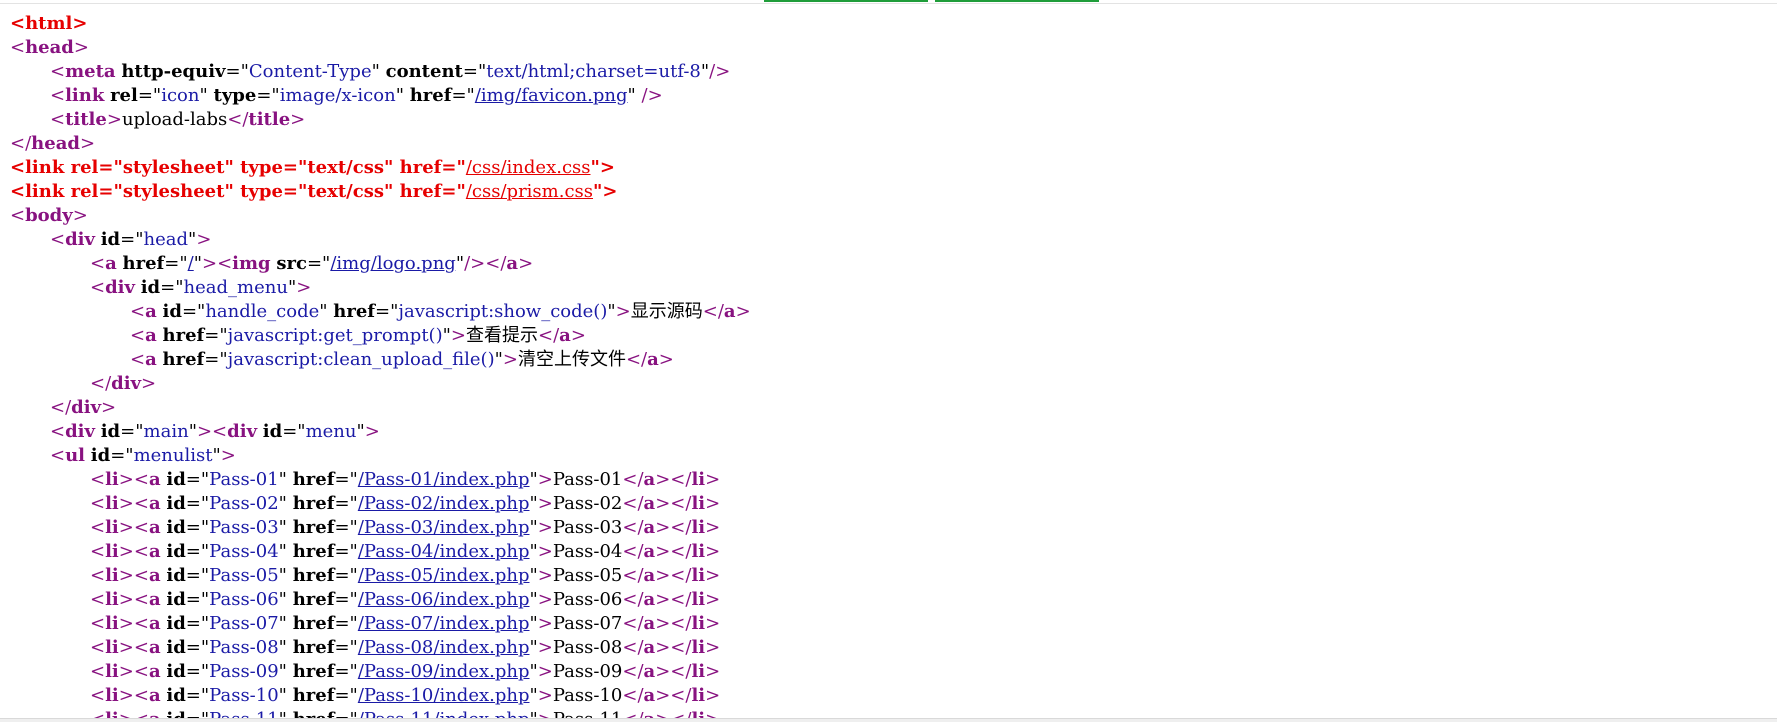 The image size is (1777, 722). Describe the element at coordinates (444, 479) in the screenshot. I see `source-link: /Pass-01/index.php` at that location.